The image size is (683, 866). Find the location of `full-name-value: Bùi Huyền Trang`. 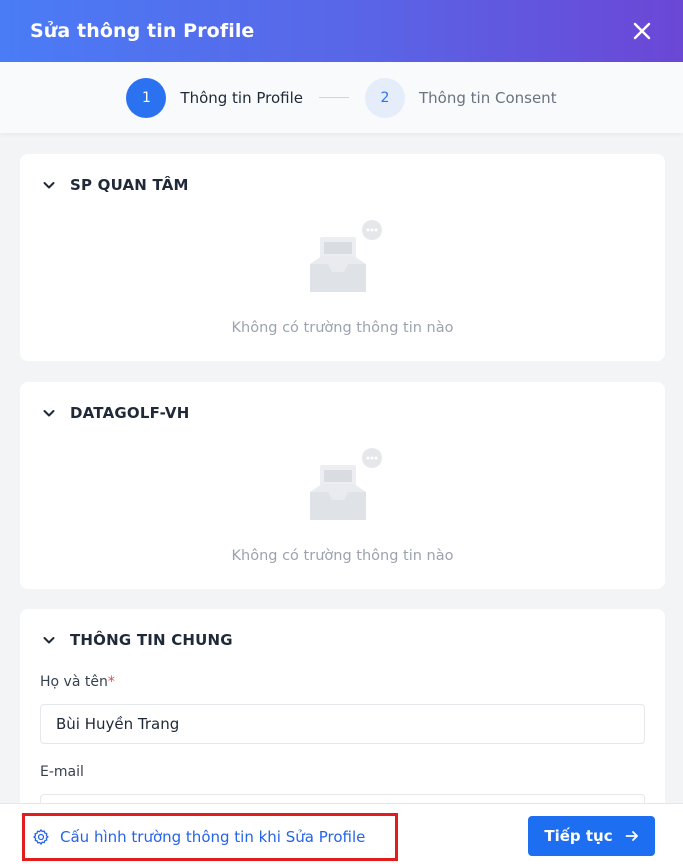

full-name-value: Bùi Huyền Trang is located at coordinates (118, 724).